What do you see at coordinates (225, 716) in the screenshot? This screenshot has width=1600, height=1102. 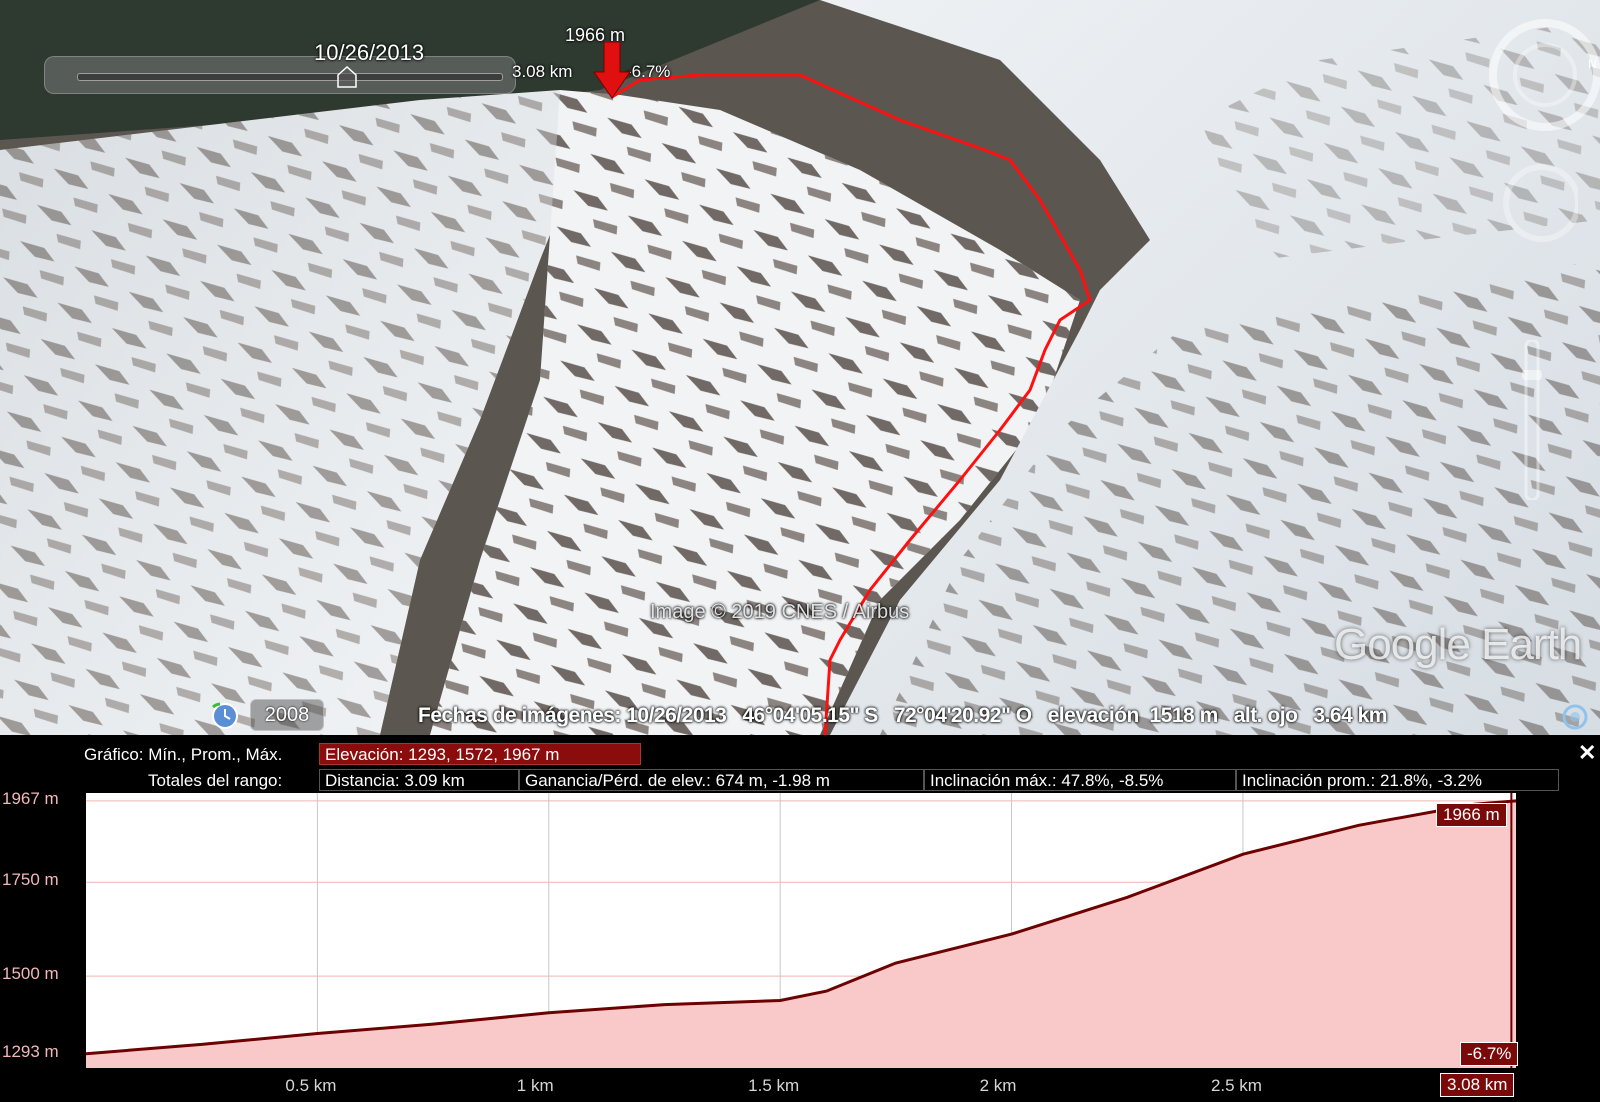 I see `history-clock-icon` at bounding box center [225, 716].